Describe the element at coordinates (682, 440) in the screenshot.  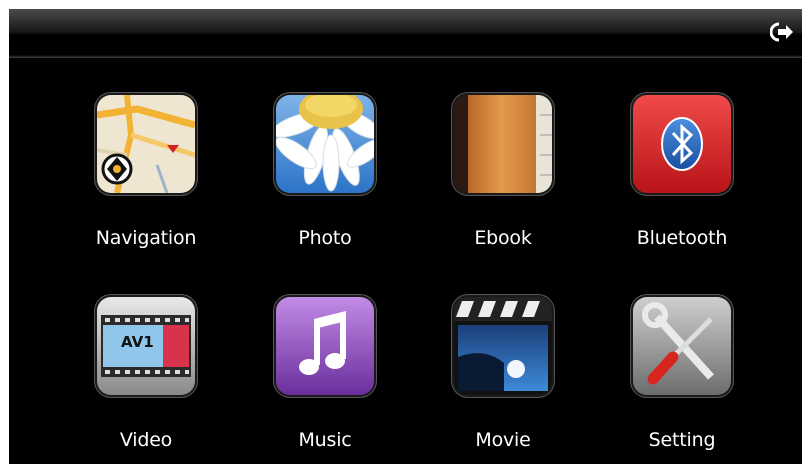
I see `app-label: Setting` at that location.